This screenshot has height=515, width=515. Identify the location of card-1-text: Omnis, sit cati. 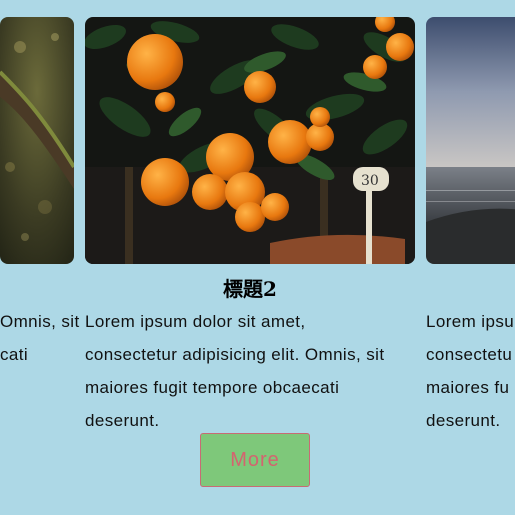
(40, 338).